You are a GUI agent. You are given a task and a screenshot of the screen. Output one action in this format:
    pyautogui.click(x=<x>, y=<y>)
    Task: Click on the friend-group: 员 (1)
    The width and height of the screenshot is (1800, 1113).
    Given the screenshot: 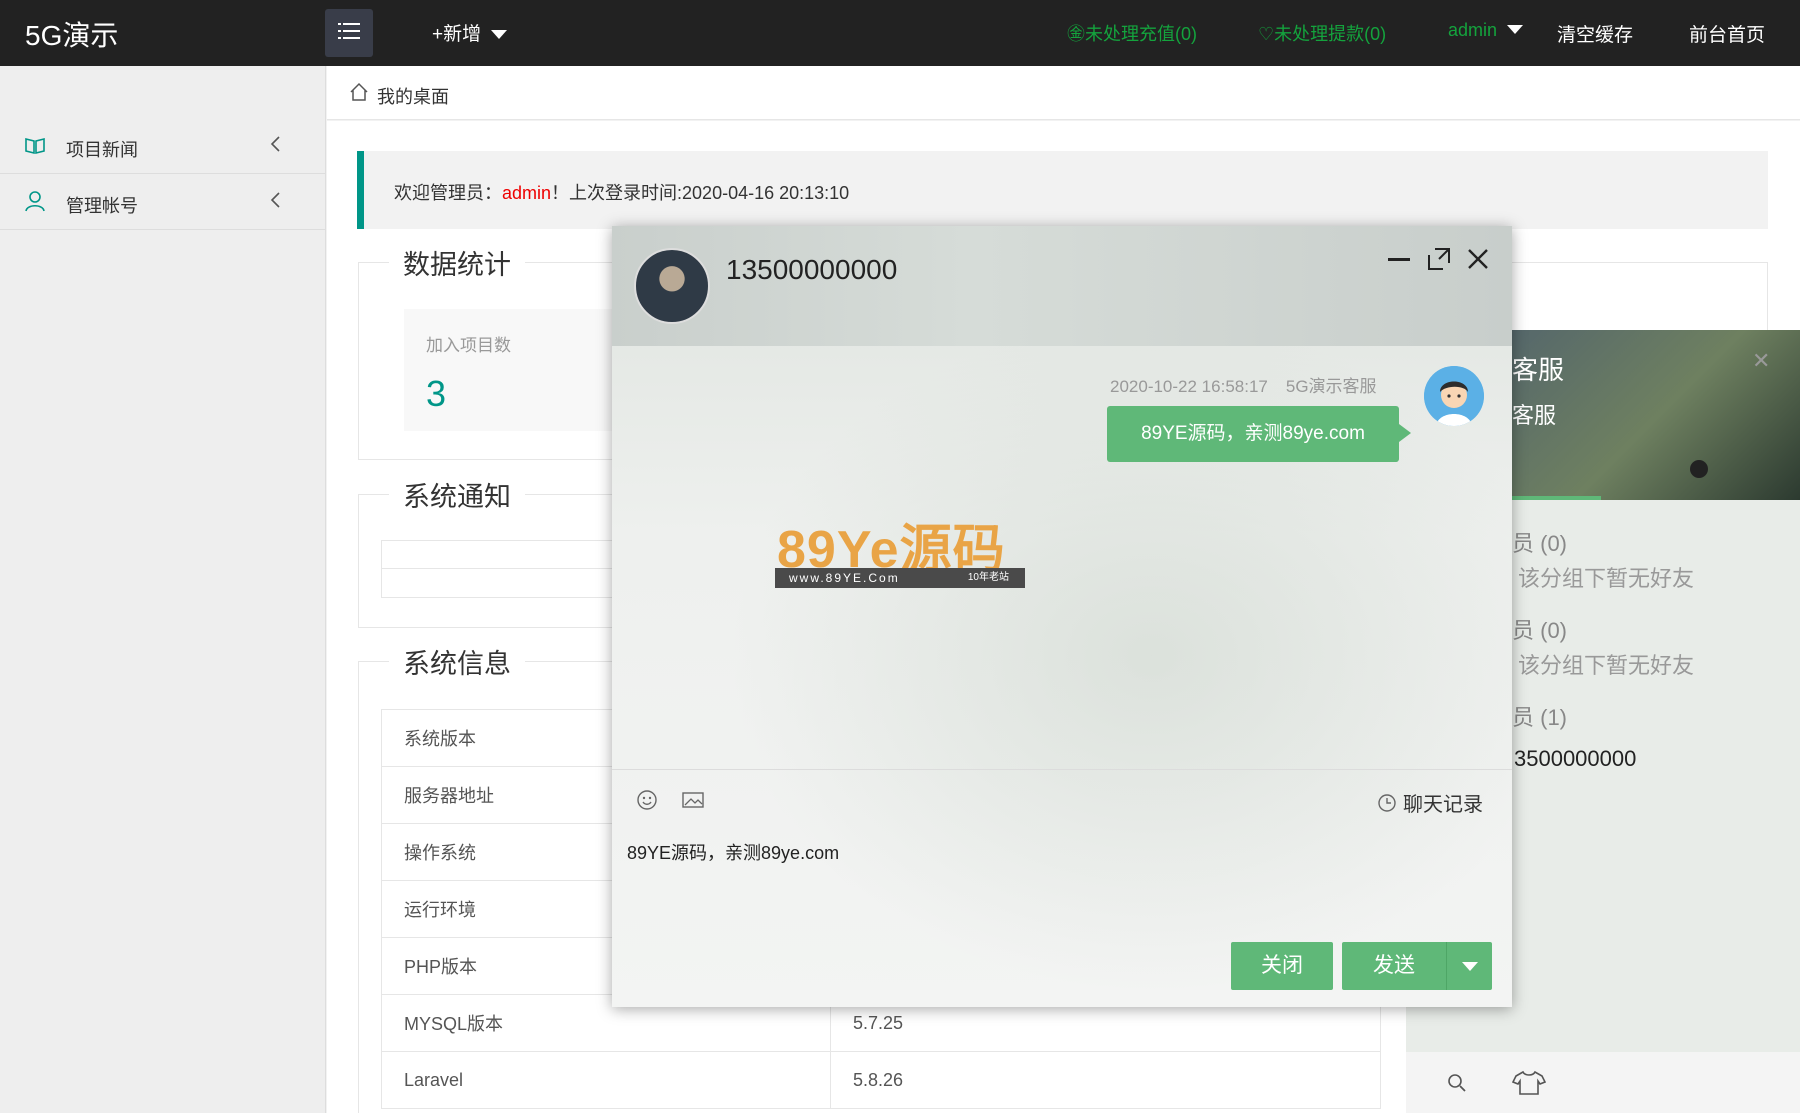 What is the action you would take?
    pyautogui.click(x=1539, y=716)
    